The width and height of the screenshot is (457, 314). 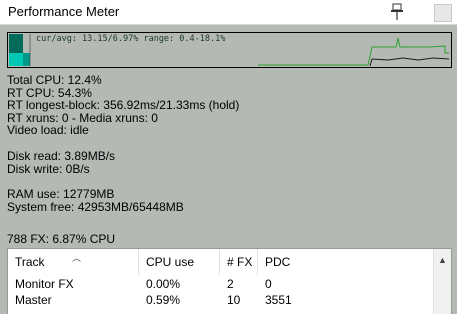 What do you see at coordinates (163, 284) in the screenshot?
I see `track-cpu: 0.00%` at bounding box center [163, 284].